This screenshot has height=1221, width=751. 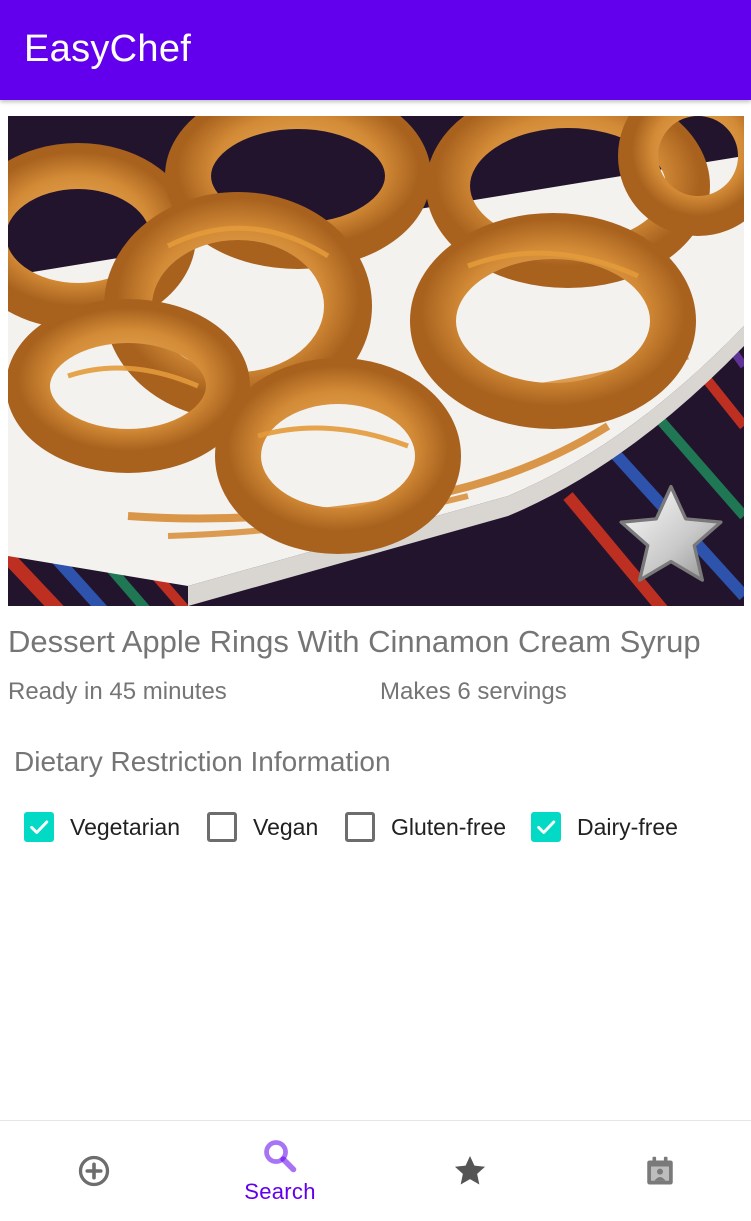 What do you see at coordinates (286, 826) in the screenshot?
I see `checkbox-label-vegan: Vegan` at bounding box center [286, 826].